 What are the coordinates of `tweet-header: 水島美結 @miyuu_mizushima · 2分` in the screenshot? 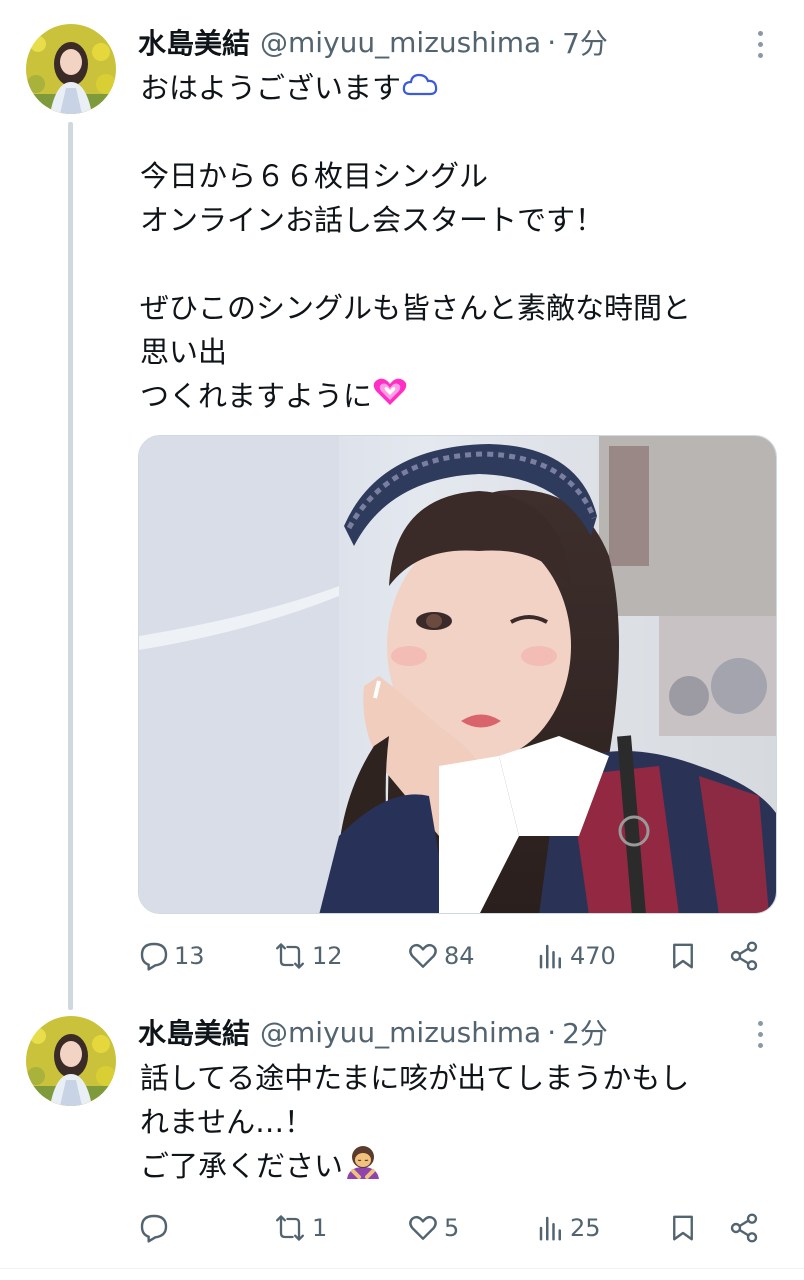 It's located at (373, 1032).